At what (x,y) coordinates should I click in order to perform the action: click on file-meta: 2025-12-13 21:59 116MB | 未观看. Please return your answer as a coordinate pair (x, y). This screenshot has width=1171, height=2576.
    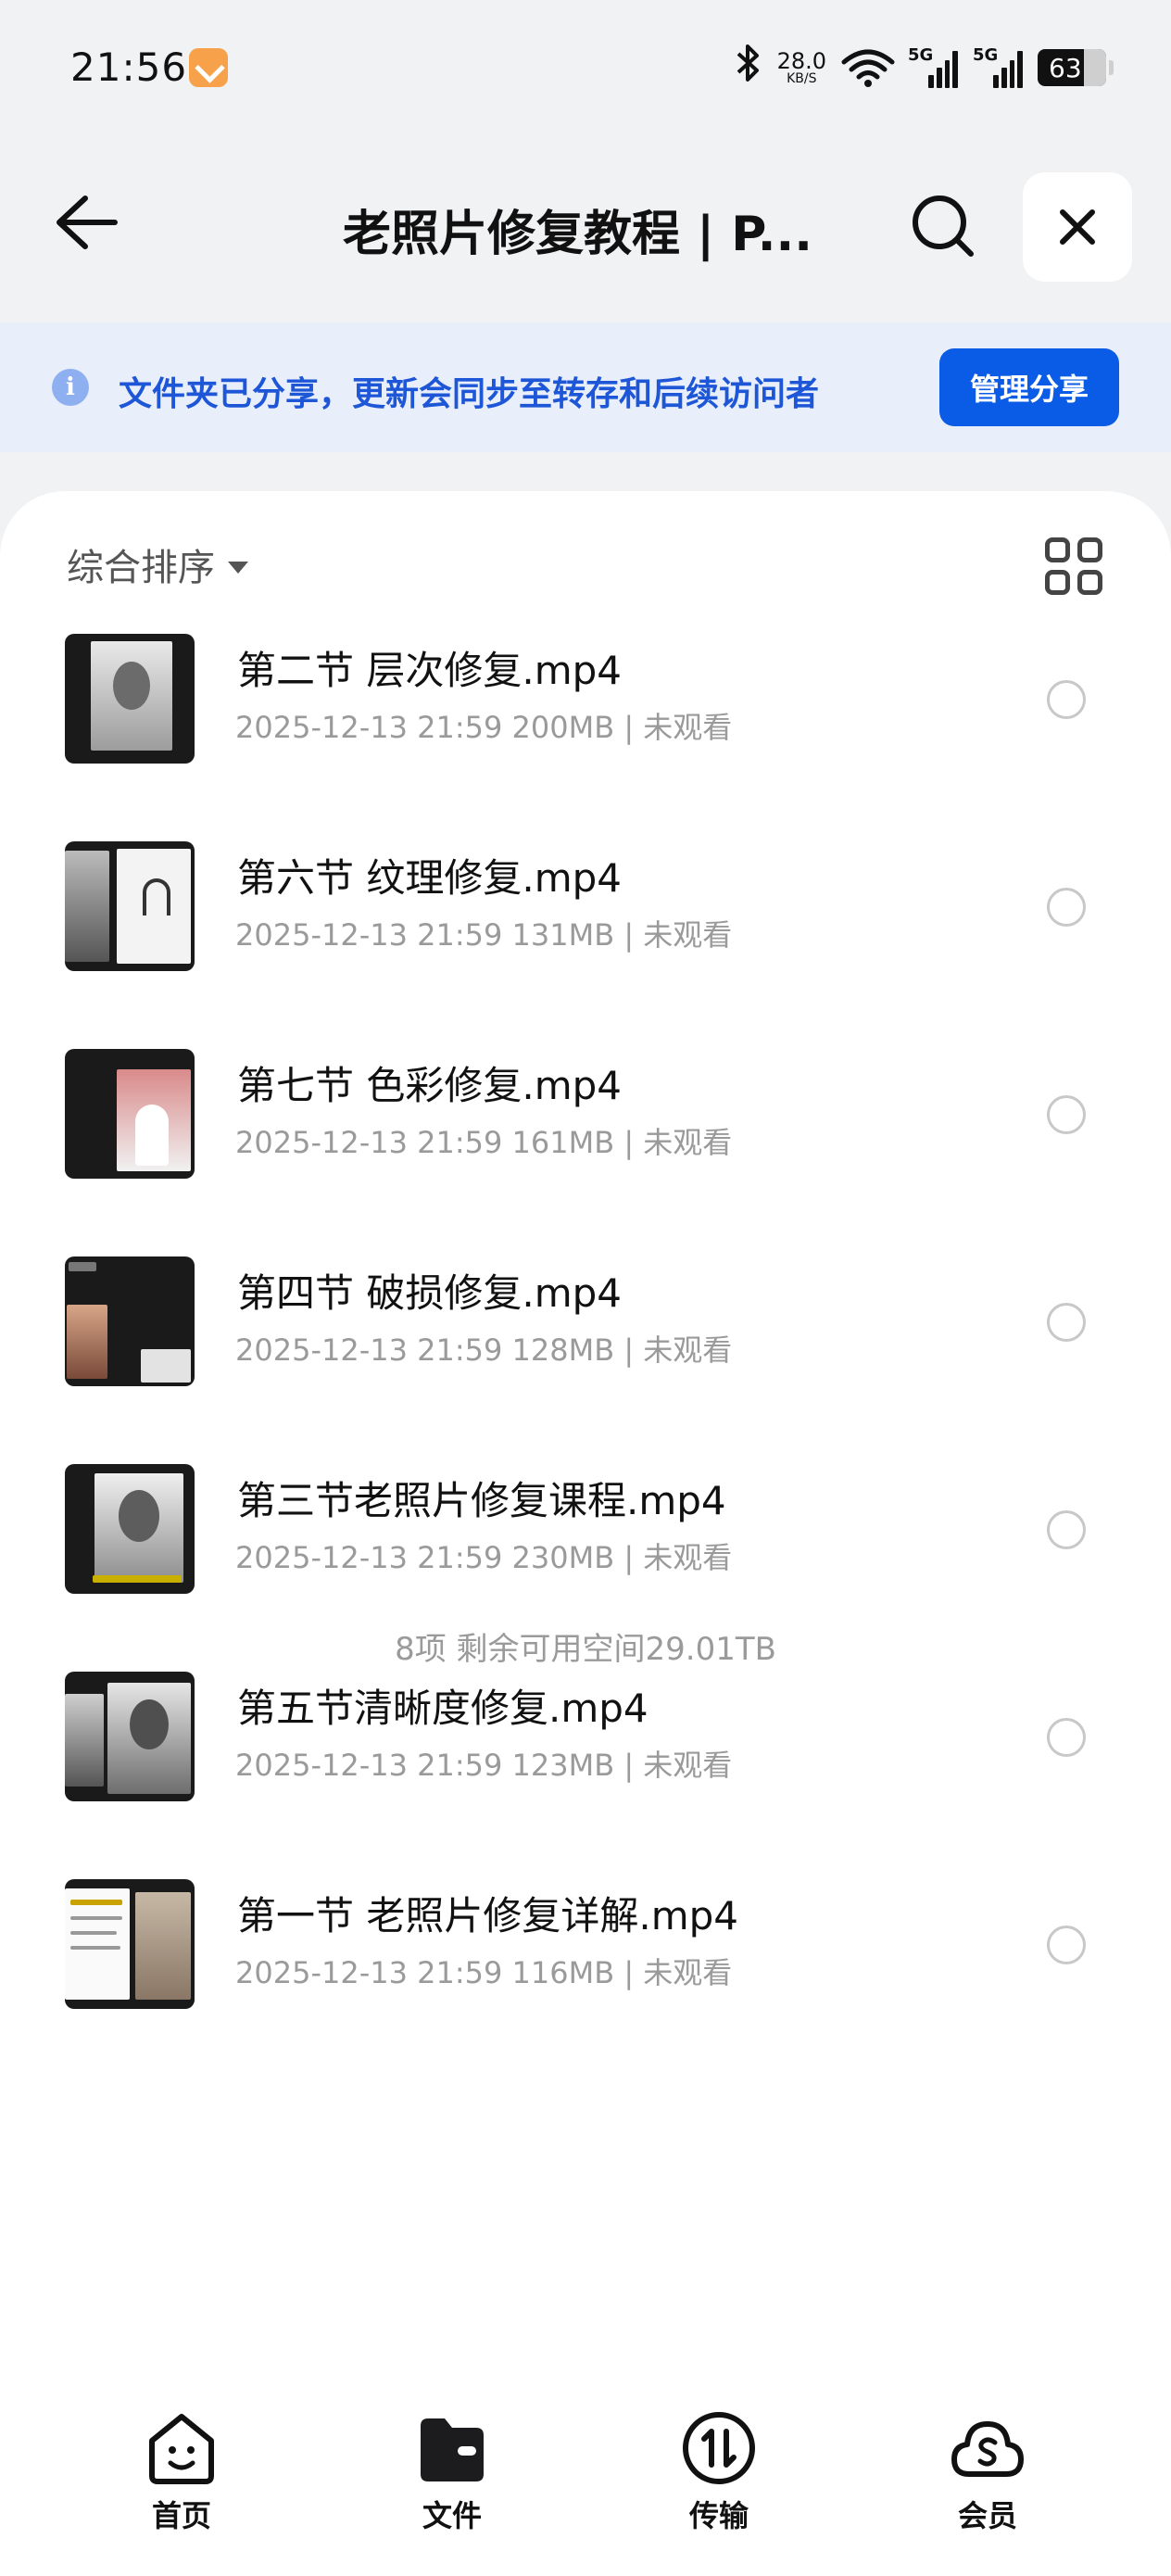
    Looking at the image, I should click on (484, 1972).